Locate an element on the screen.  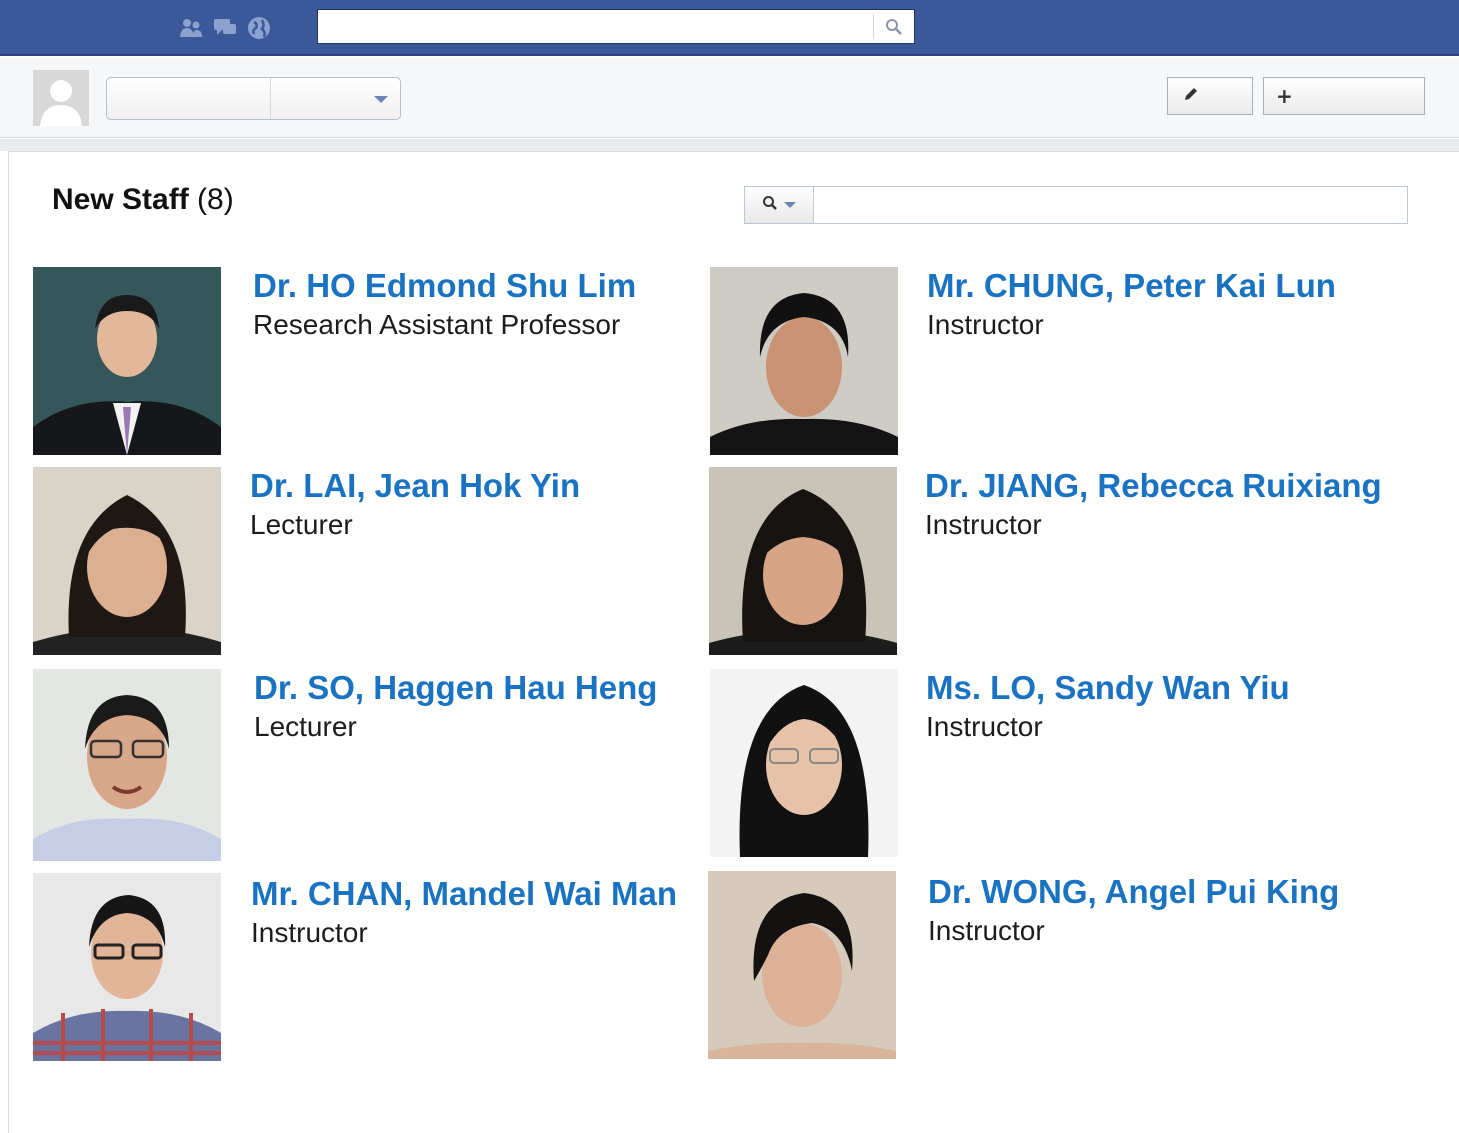
filter-search-button is located at coordinates (779, 205).